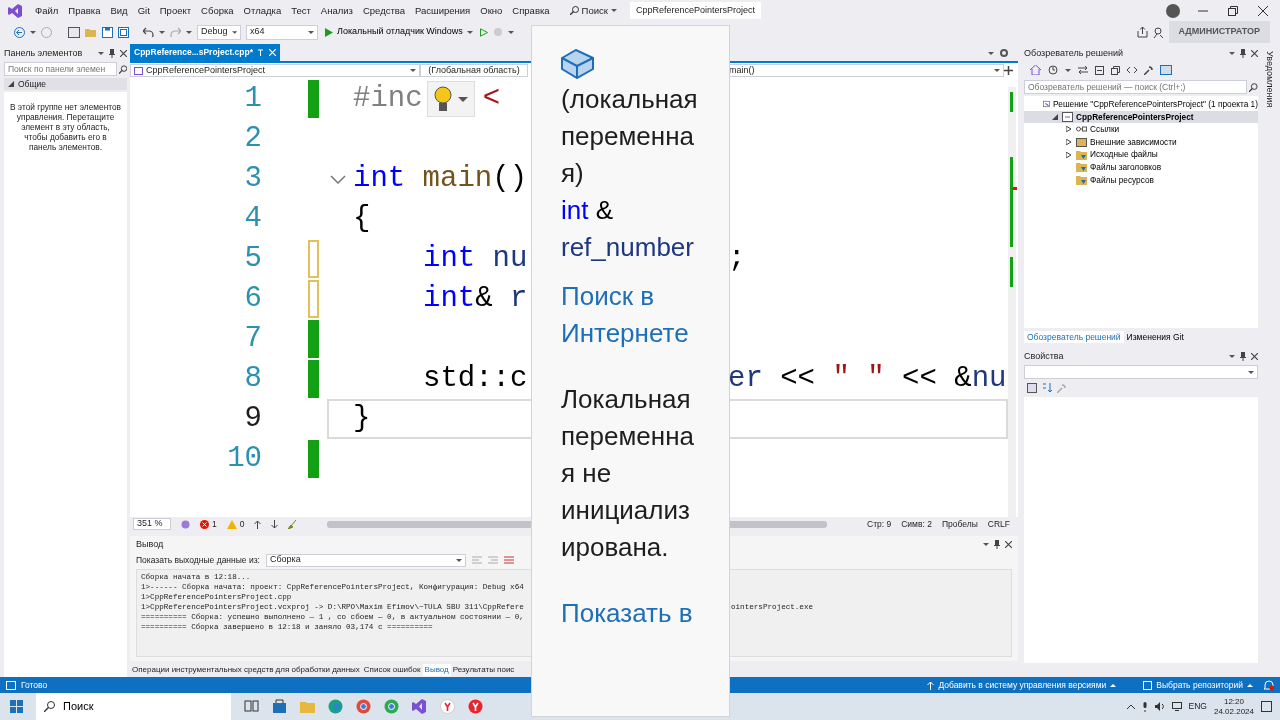 This screenshot has height=720, width=1280. What do you see at coordinates (1074, 337) in the screenshot?
I see `panel-tab: Обозреватель решений` at bounding box center [1074, 337].